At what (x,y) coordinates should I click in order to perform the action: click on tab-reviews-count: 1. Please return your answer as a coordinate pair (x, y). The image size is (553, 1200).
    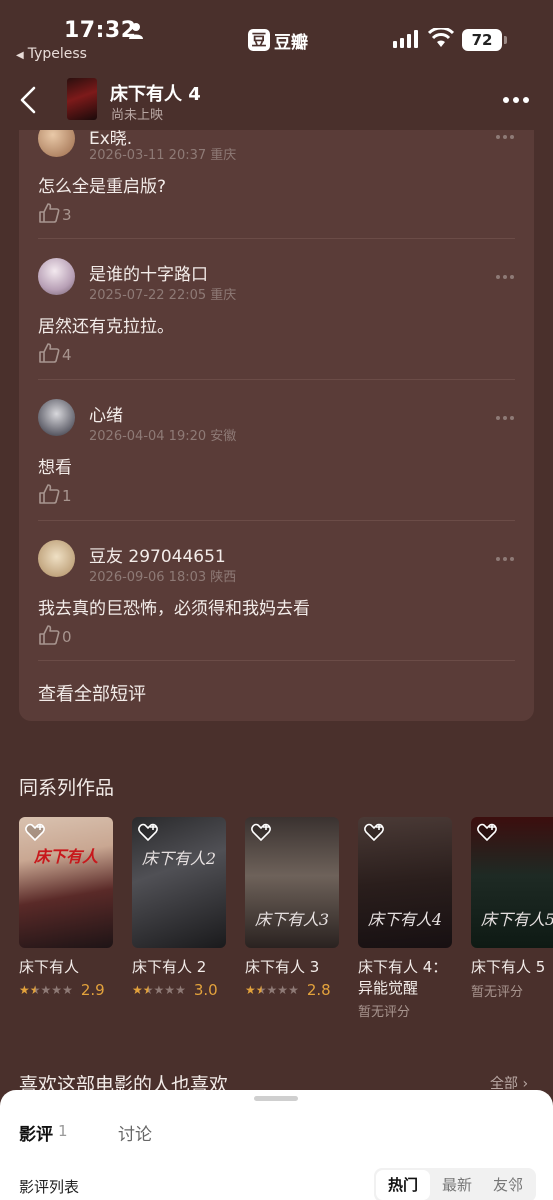
    Looking at the image, I should click on (63, 1131).